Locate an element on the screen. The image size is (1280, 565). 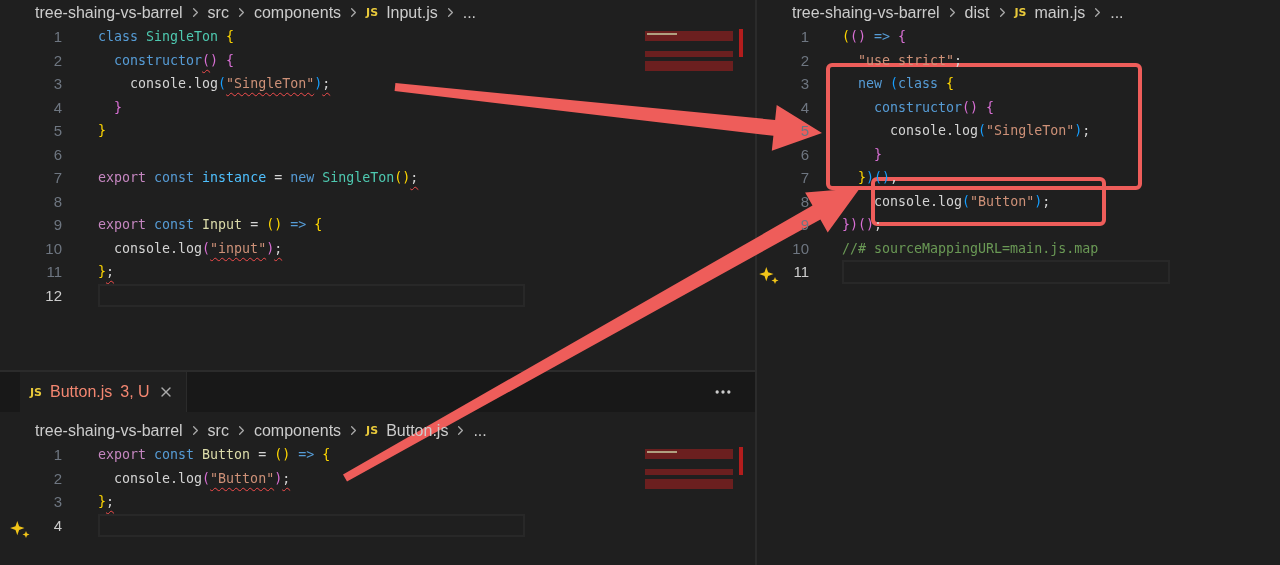
code-line: export const instance = new SingleTon(); is located at coordinates (258, 178).